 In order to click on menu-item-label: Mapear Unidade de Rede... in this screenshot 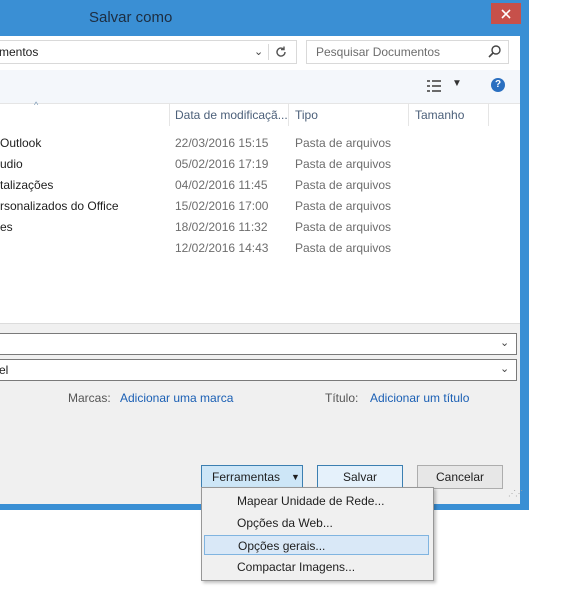, I will do `click(311, 501)`.